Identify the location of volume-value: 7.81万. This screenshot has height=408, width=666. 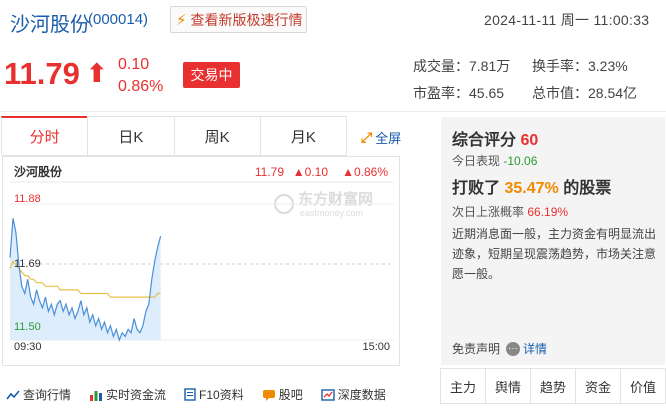
(490, 66).